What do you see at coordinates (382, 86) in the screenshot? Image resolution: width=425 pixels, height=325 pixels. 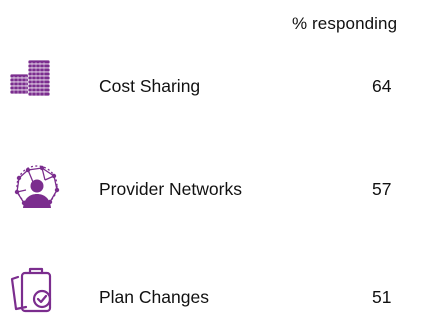 I see `row-value: 64` at bounding box center [382, 86].